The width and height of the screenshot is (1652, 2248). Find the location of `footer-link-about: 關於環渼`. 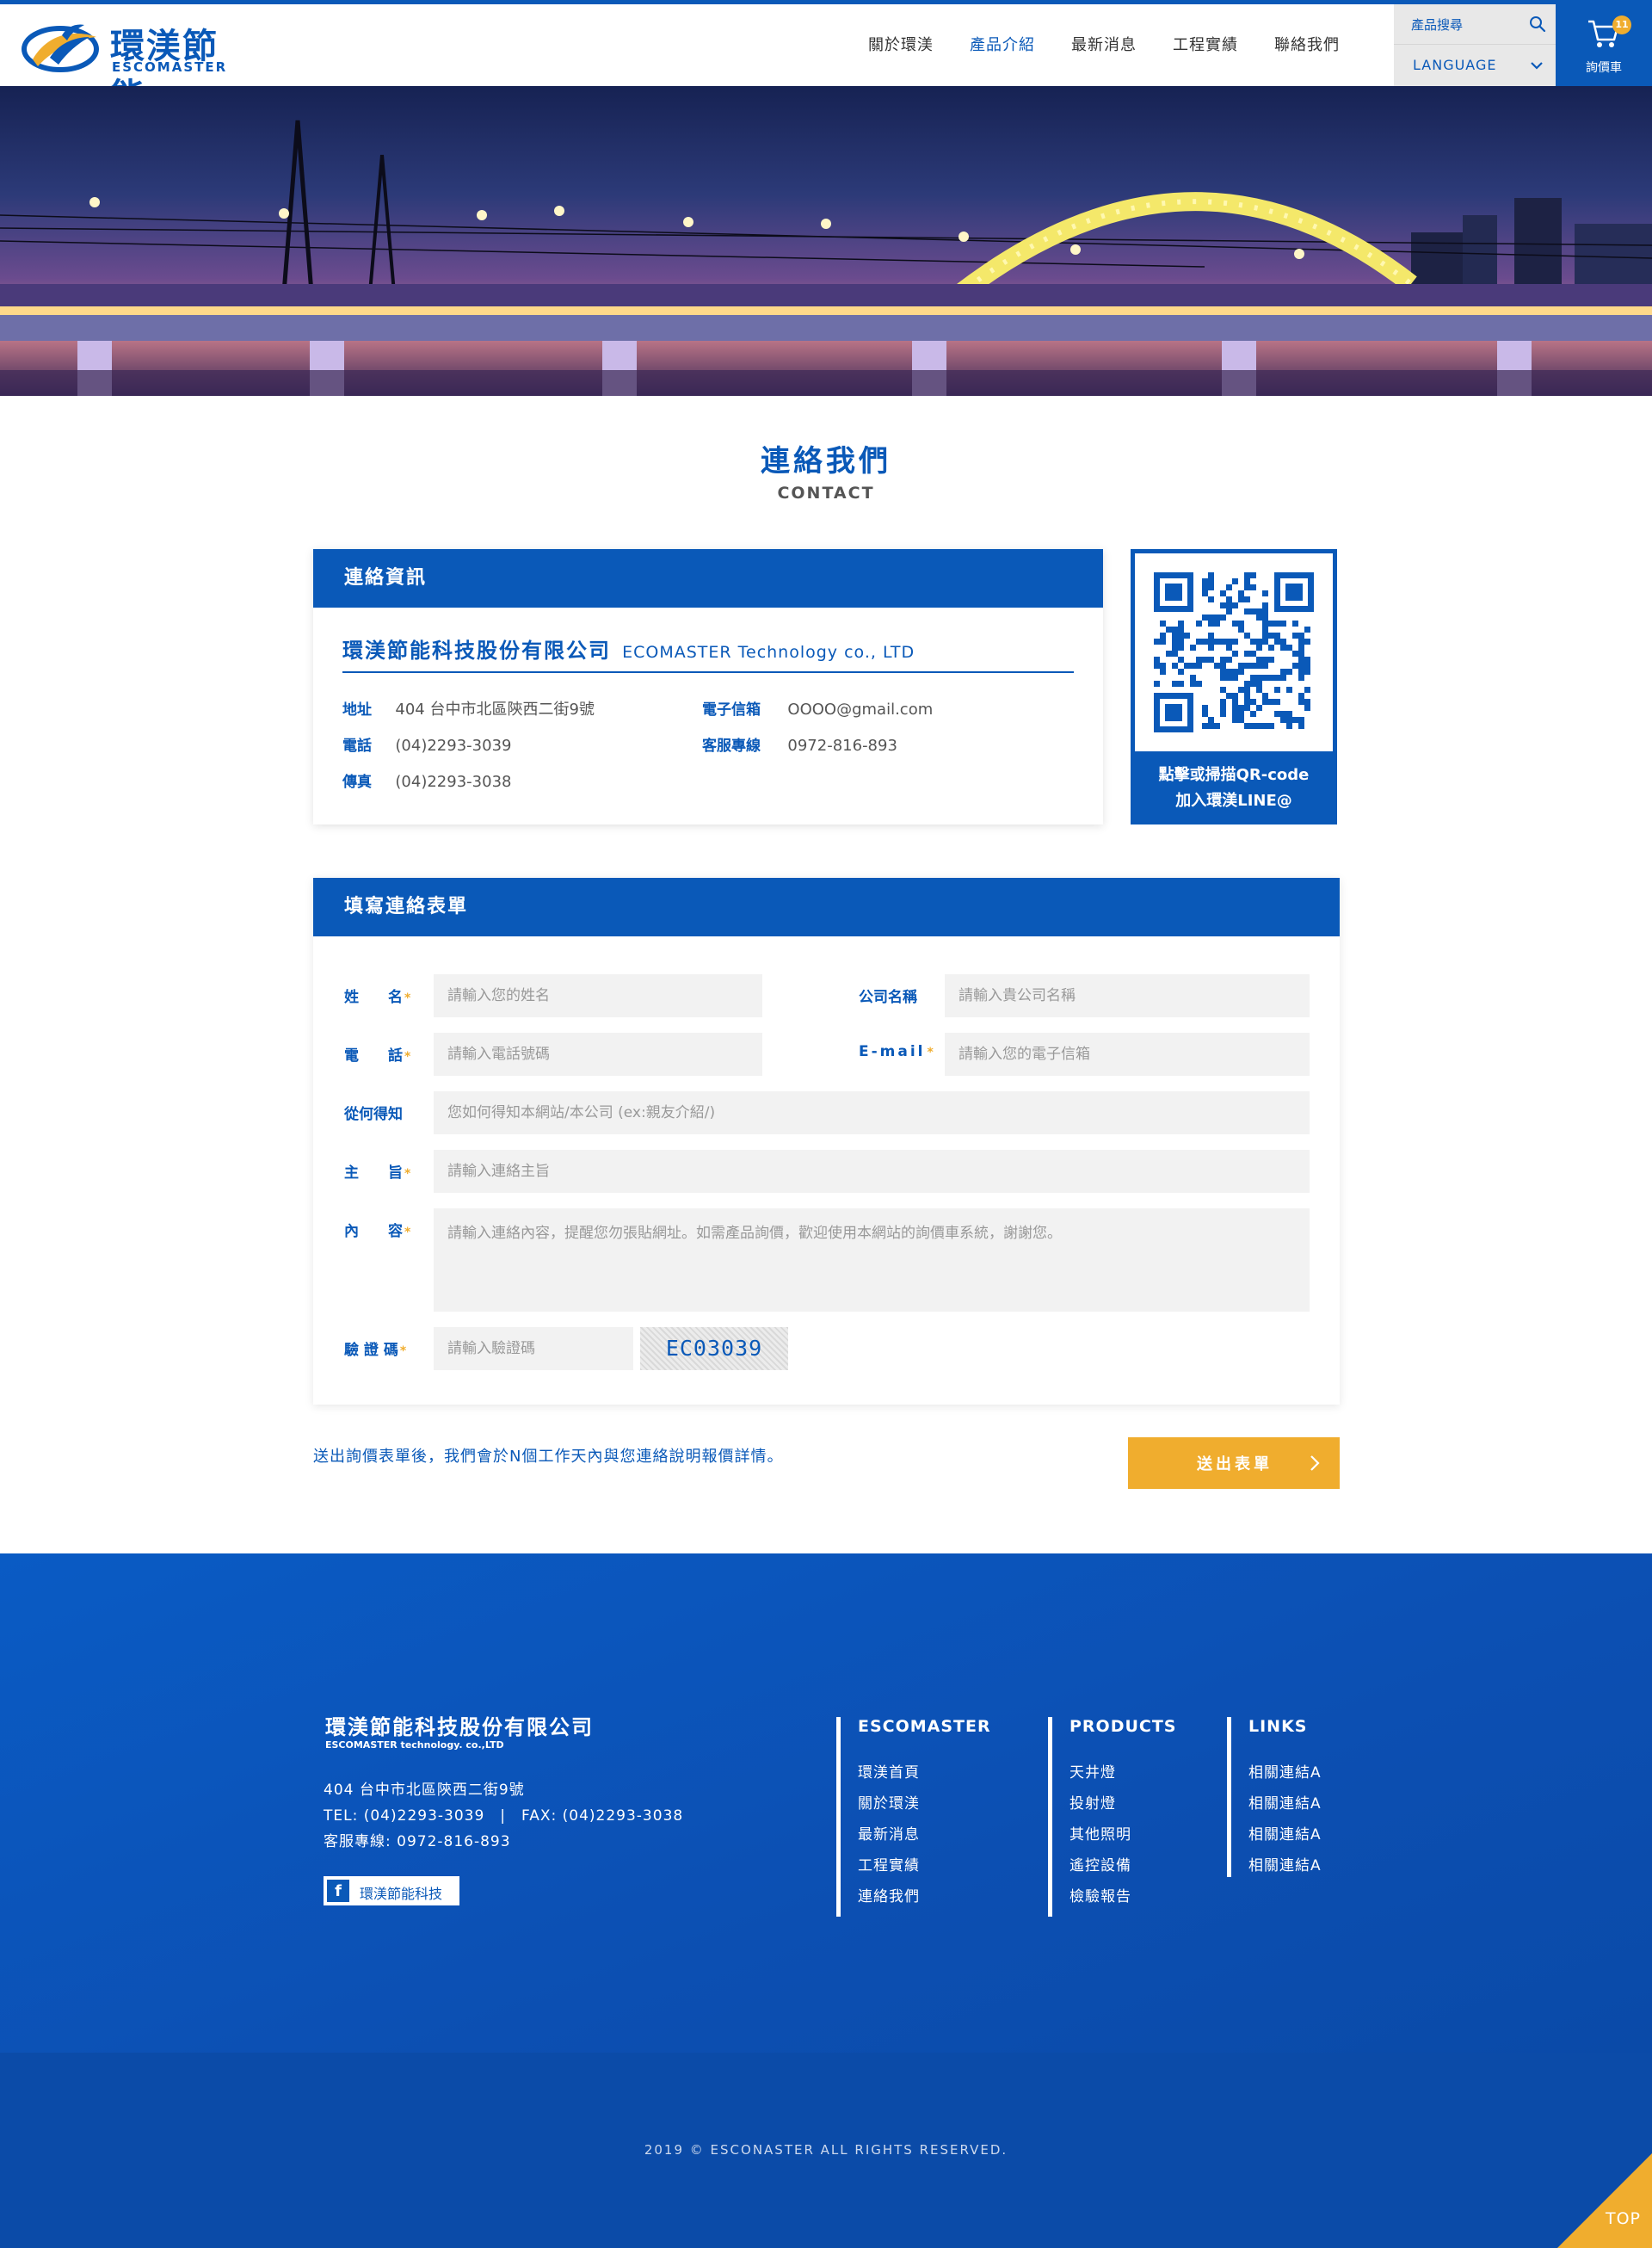

footer-link-about: 關於環渼 is located at coordinates (925, 1807).